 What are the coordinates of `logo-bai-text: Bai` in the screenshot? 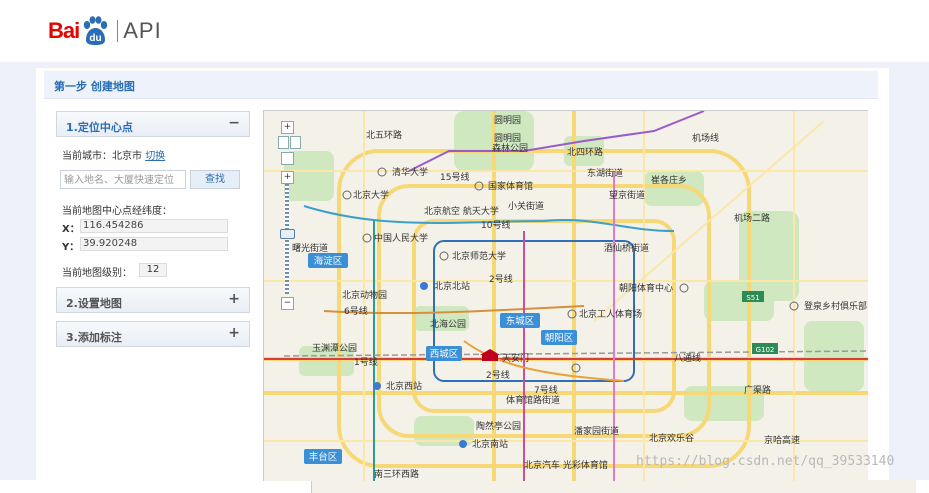 It's located at (64, 30).